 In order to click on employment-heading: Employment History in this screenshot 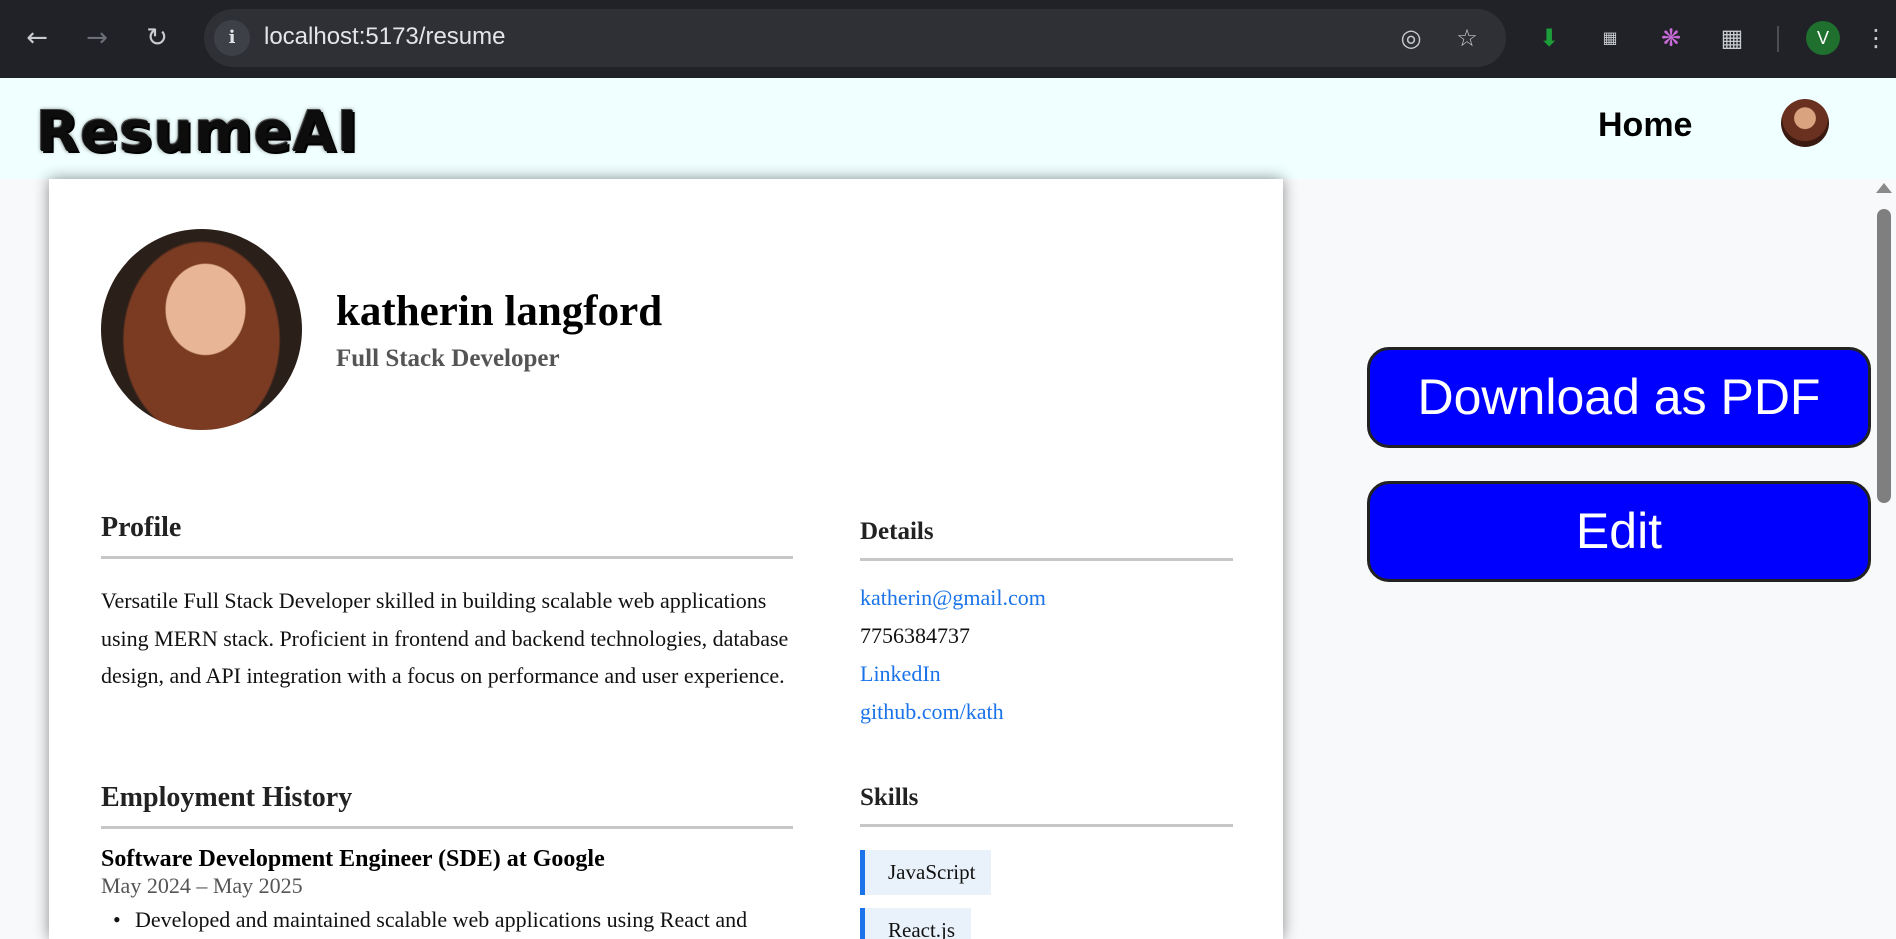, I will do `click(227, 797)`.